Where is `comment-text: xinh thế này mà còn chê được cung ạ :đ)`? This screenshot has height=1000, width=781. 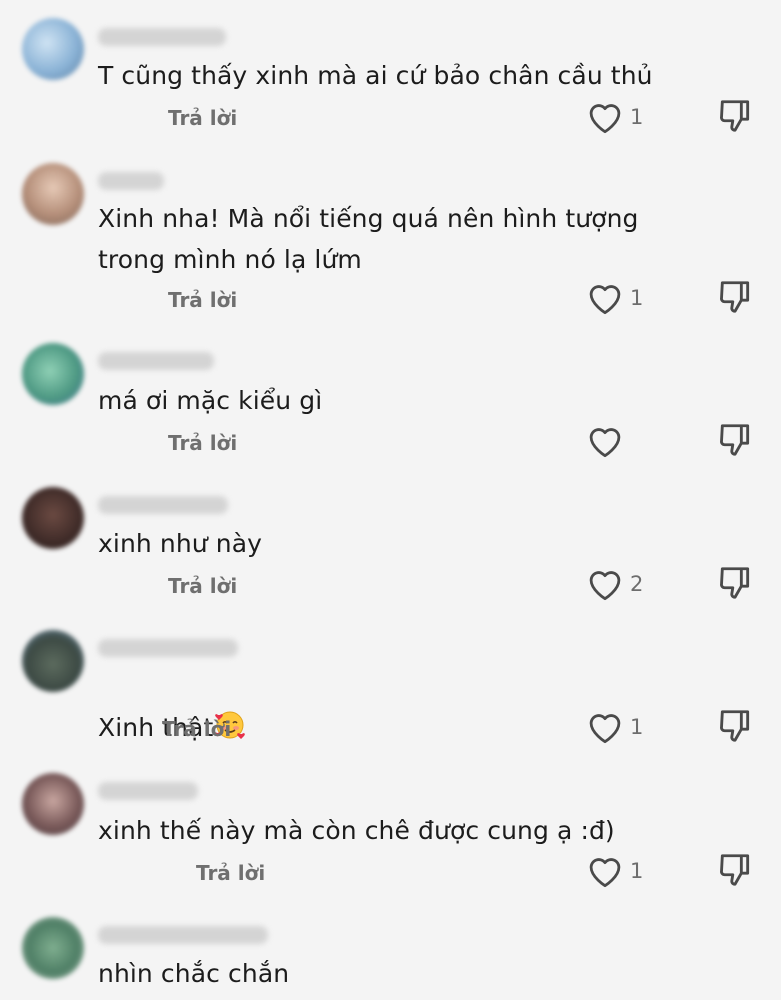
comment-text: xinh thế này mà còn chê được cung ạ :đ) is located at coordinates (356, 830).